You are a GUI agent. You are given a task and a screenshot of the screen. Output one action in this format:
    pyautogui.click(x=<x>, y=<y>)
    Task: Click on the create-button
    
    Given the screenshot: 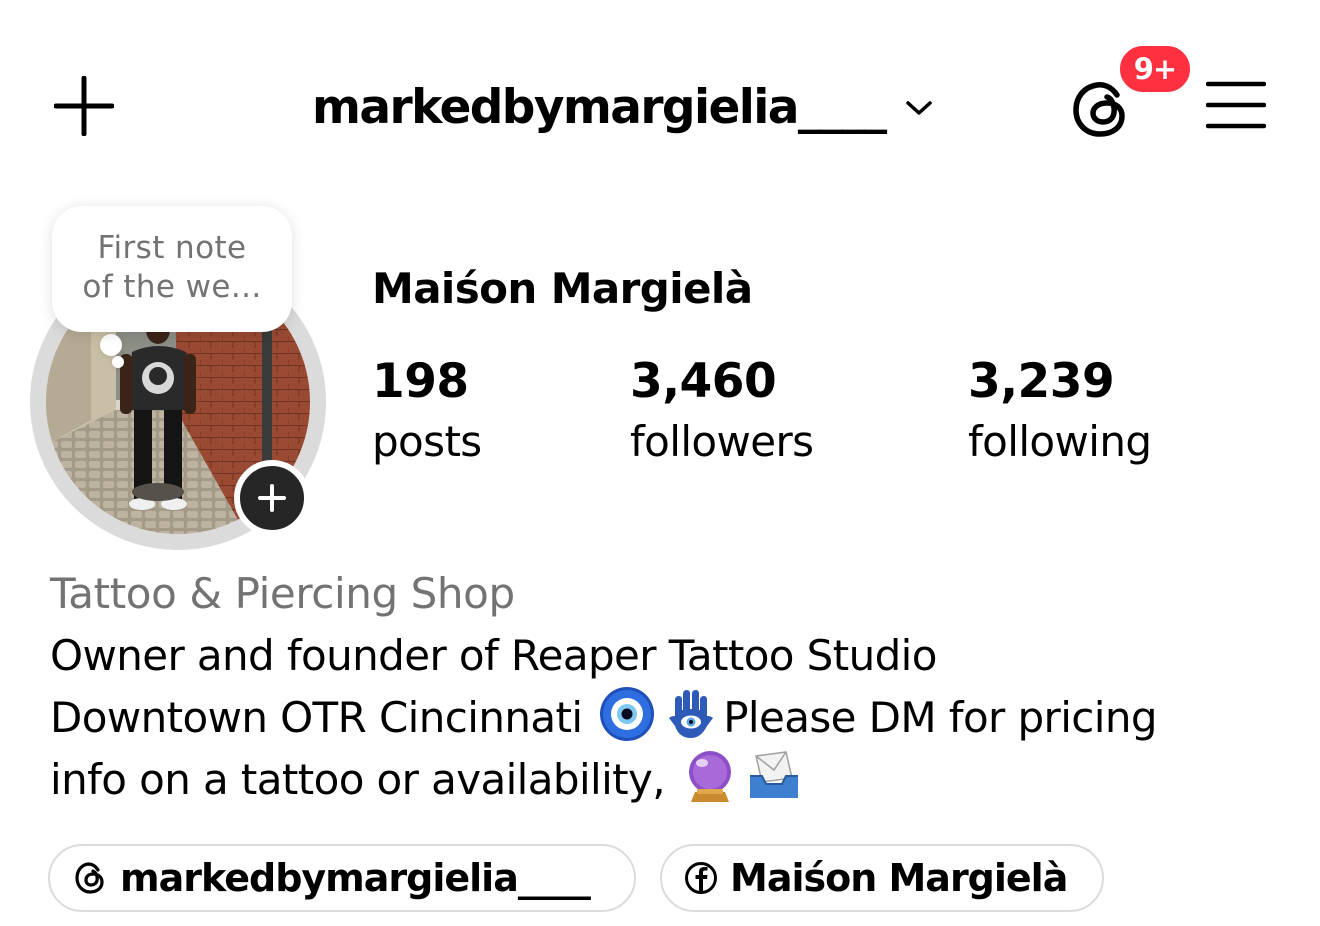 What is the action you would take?
    pyautogui.click(x=84, y=106)
    